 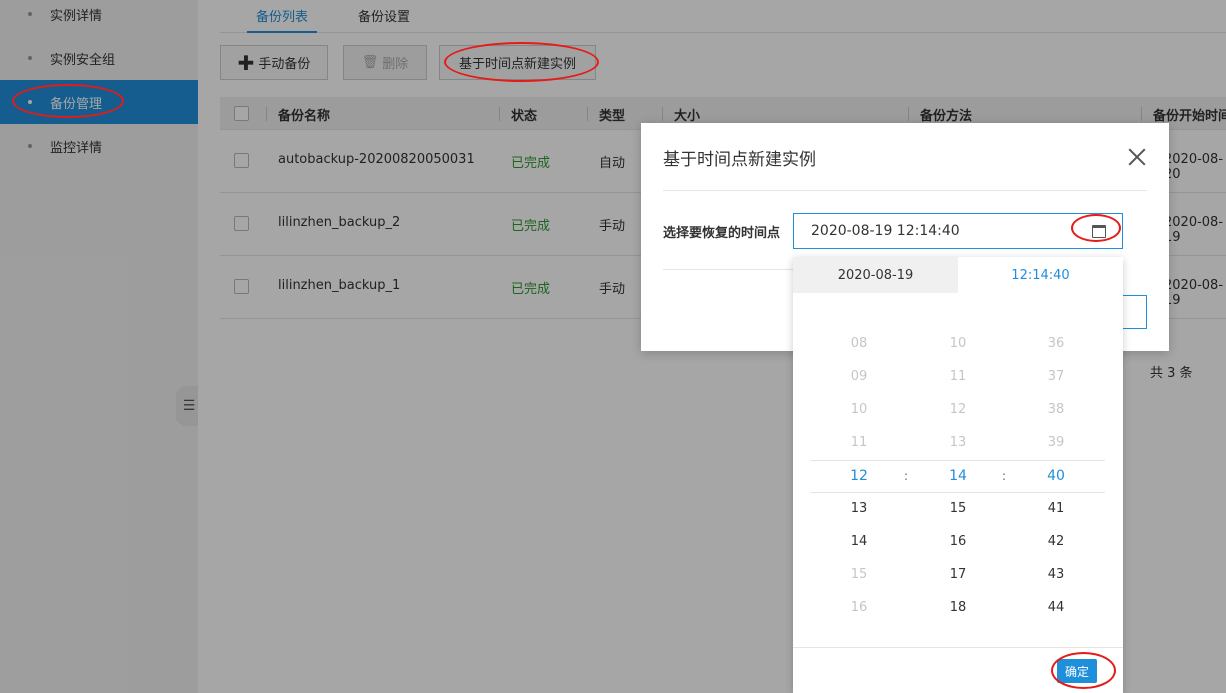 What do you see at coordinates (859, 541) in the screenshot?
I see `hour-option: 14` at bounding box center [859, 541].